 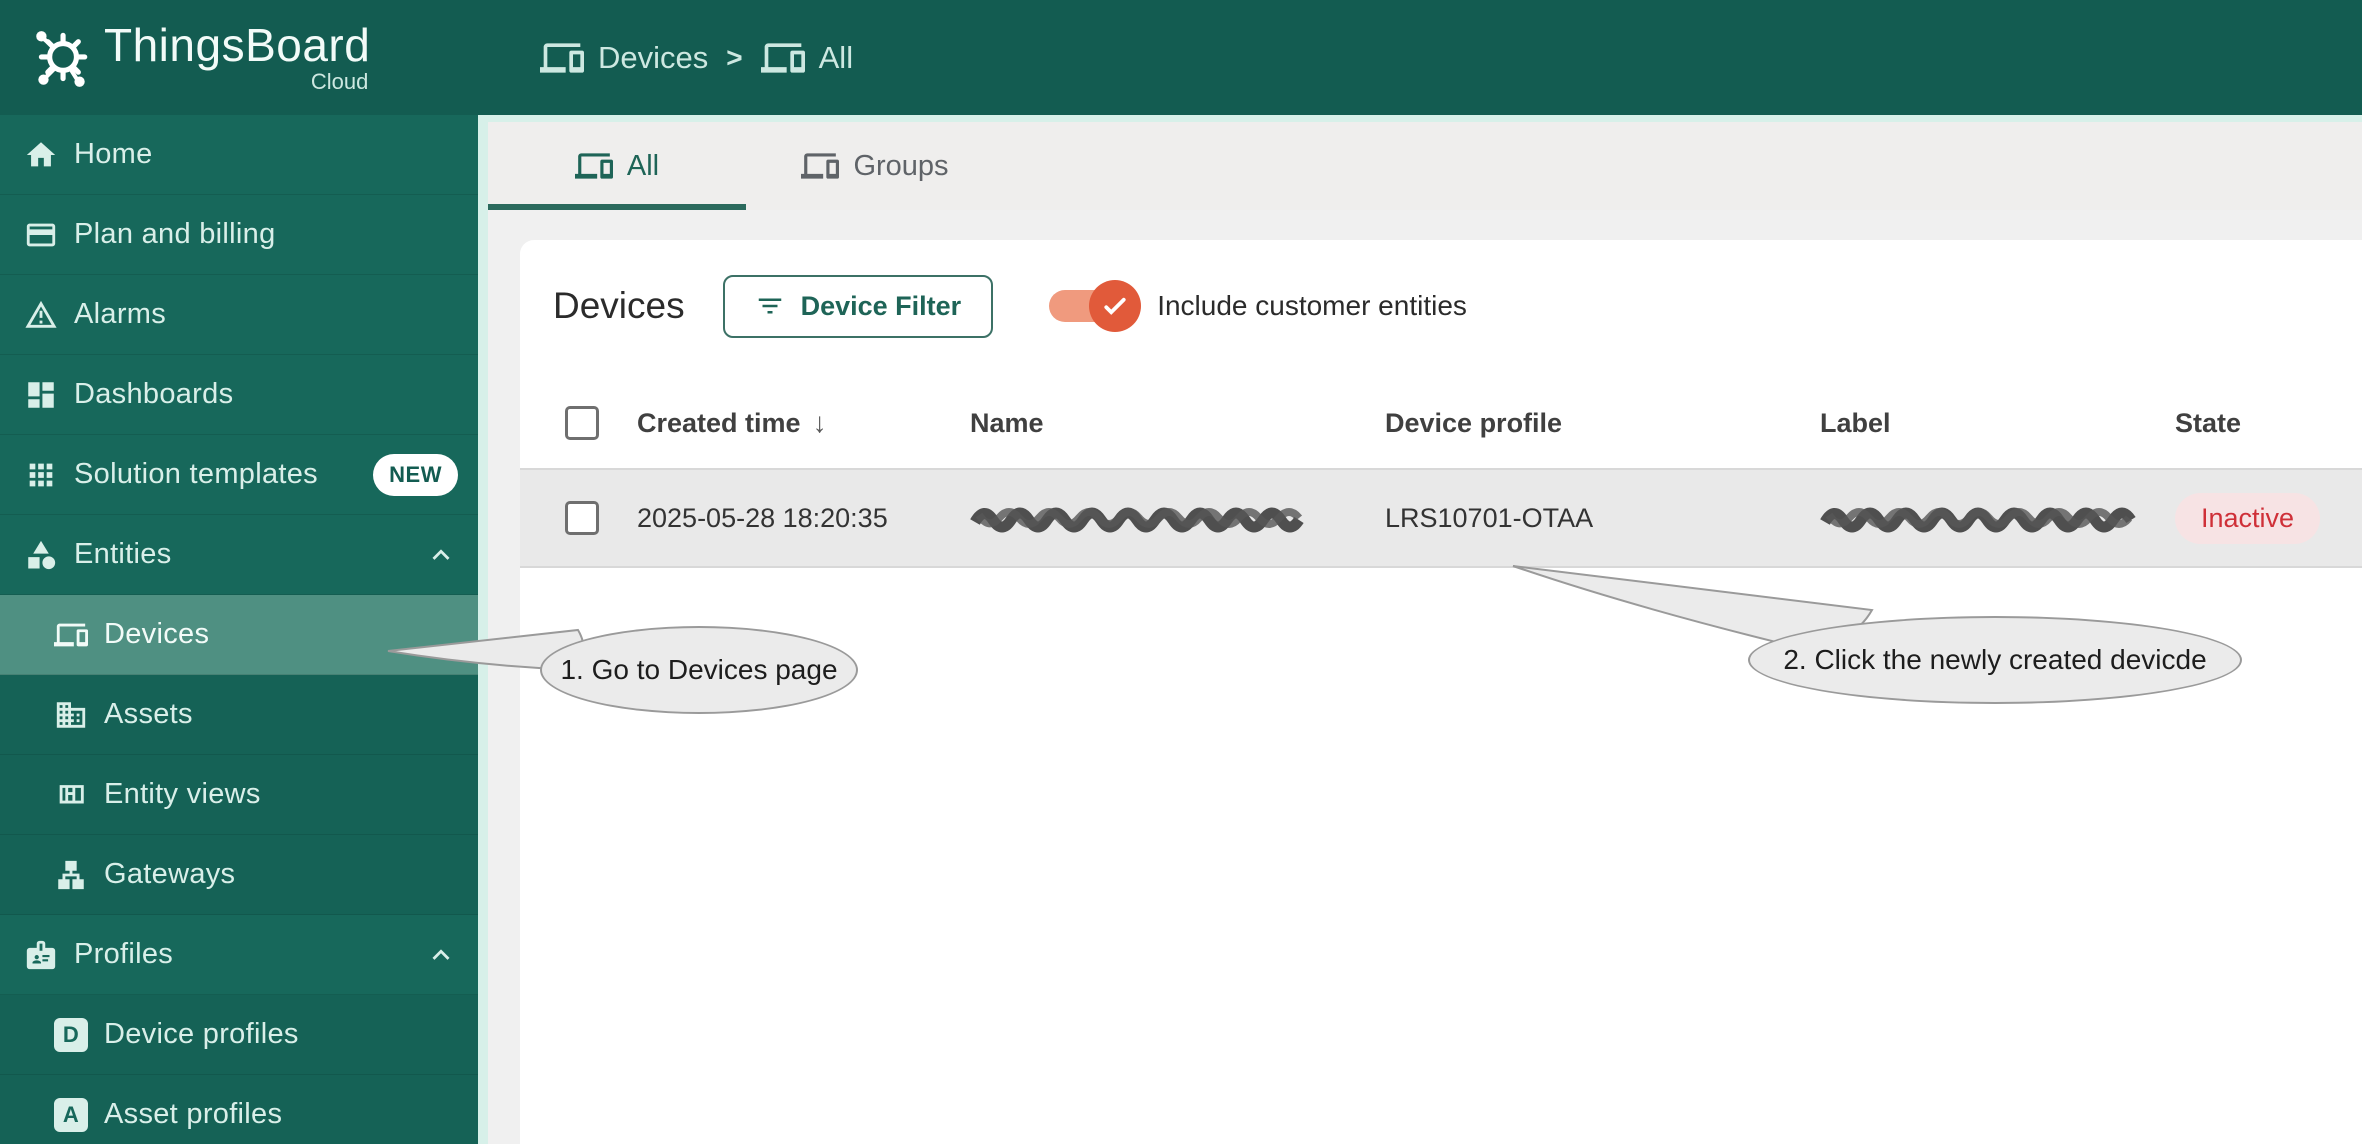 What do you see at coordinates (762, 517) in the screenshot?
I see `cell-created-time: 2025-05-28 18:20:35` at bounding box center [762, 517].